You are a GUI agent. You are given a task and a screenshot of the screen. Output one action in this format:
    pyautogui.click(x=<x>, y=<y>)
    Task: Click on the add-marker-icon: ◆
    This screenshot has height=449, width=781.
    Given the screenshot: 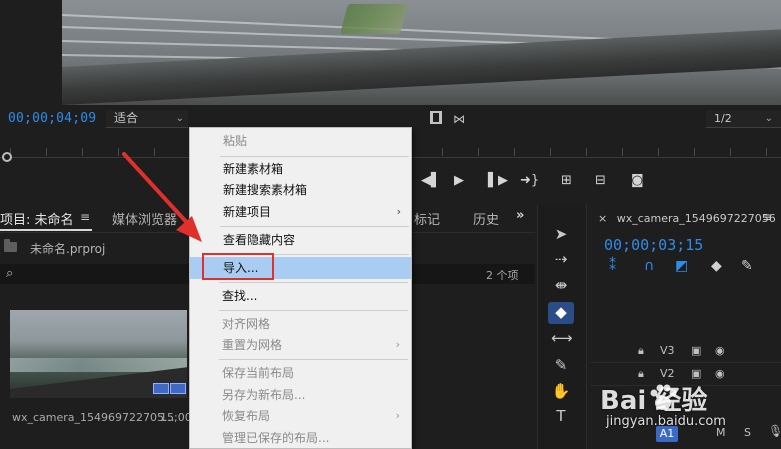 What is the action you would take?
    pyautogui.click(x=716, y=266)
    